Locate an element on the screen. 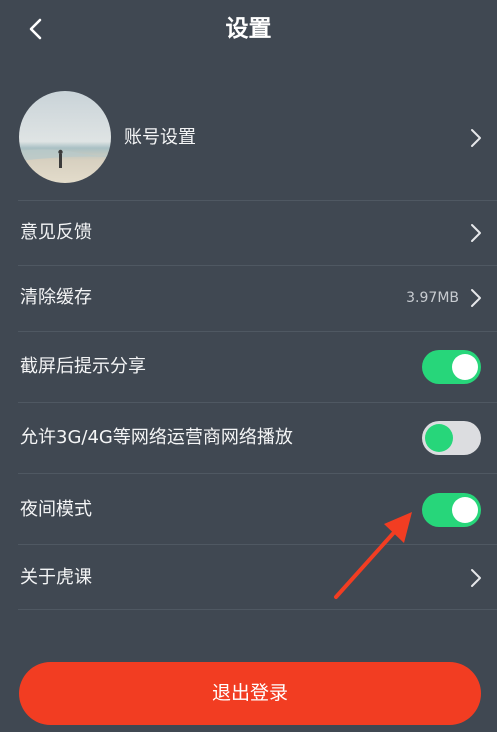 This screenshot has width=497, height=732. page-title: 设置 is located at coordinates (248, 29).